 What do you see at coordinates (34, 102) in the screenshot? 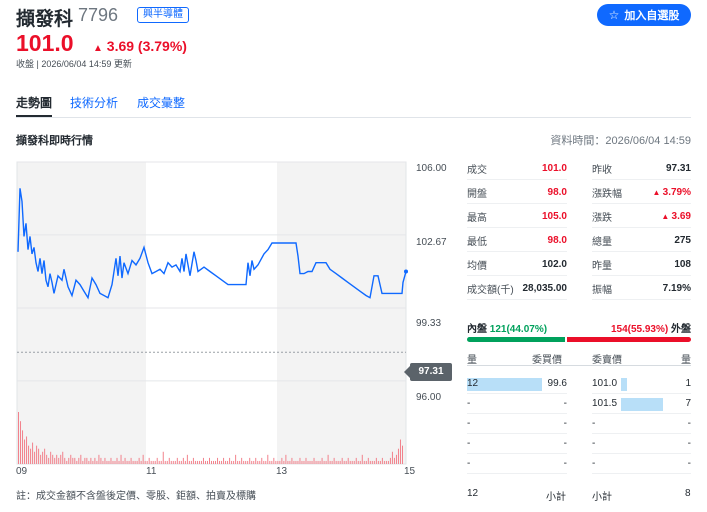
I see `tab-trend-chart: 走勢圖` at bounding box center [34, 102].